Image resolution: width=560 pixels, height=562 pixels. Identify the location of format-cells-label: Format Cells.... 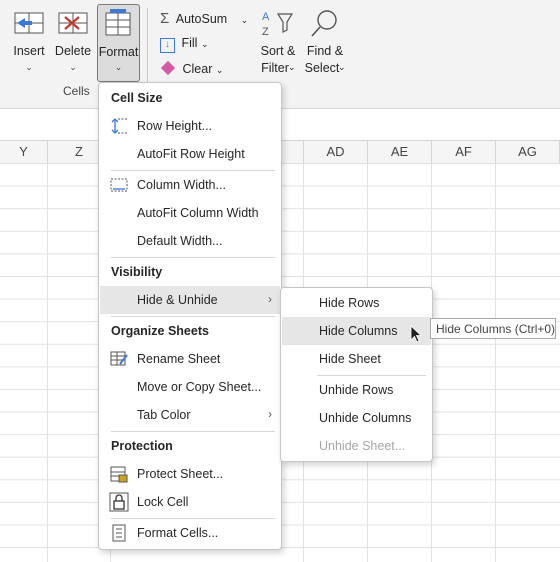
(178, 533).